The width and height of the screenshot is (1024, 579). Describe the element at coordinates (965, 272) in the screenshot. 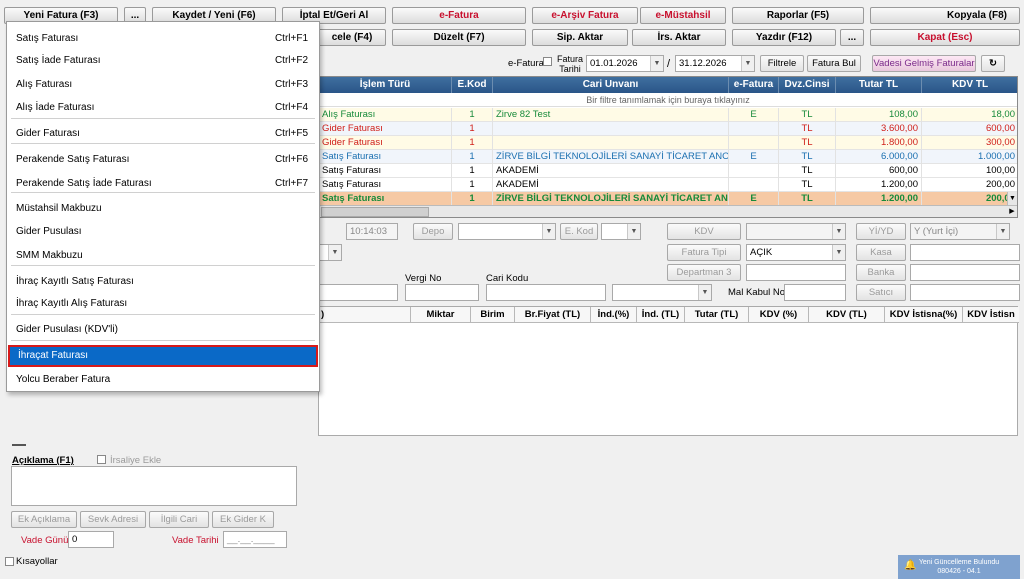

I see `banka-field` at that location.